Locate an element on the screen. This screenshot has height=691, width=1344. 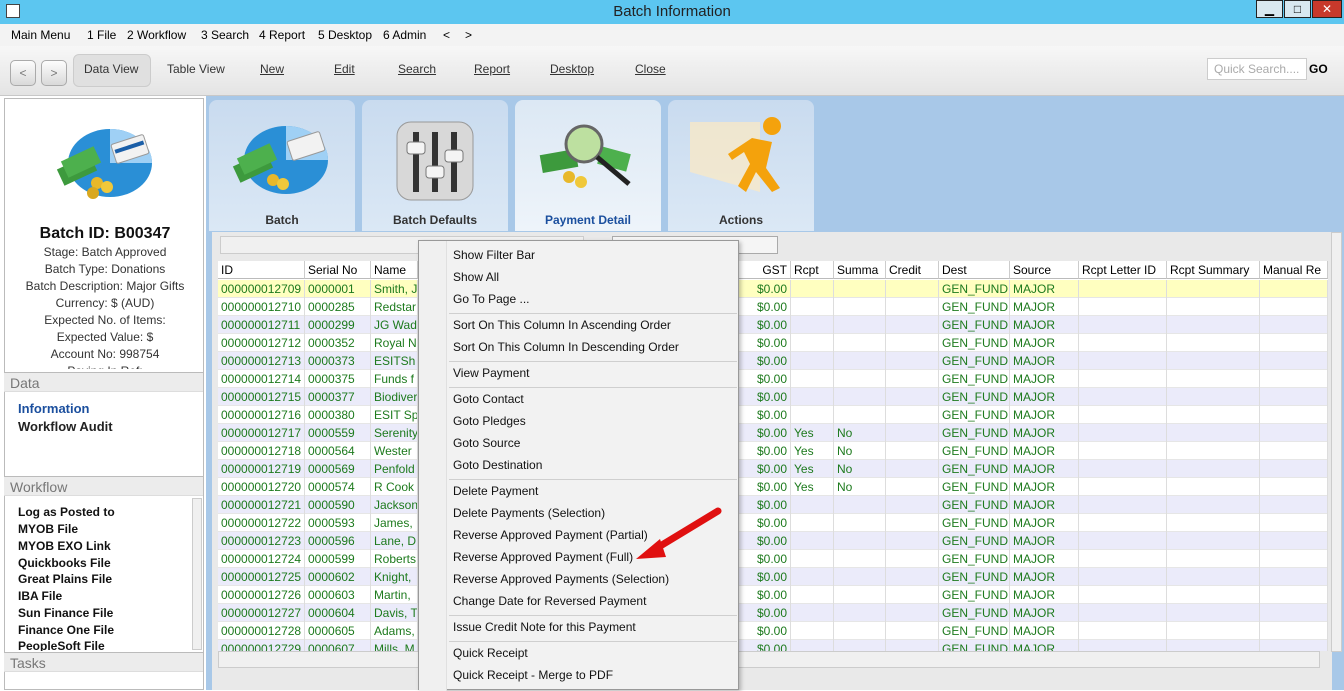
col-serial: Serial No is located at coordinates (338, 270).